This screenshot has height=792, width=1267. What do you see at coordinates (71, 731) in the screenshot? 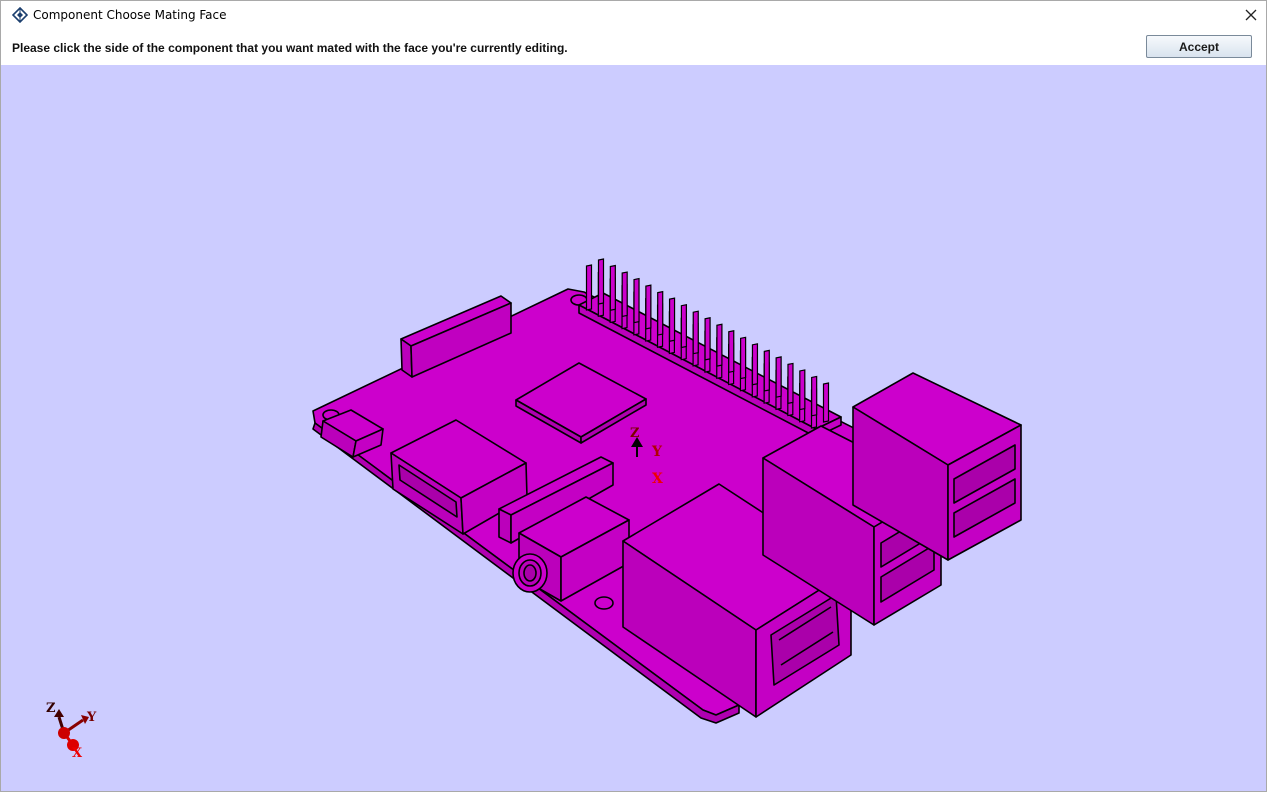
I see `orientation-triad: Z Y X` at bounding box center [71, 731].